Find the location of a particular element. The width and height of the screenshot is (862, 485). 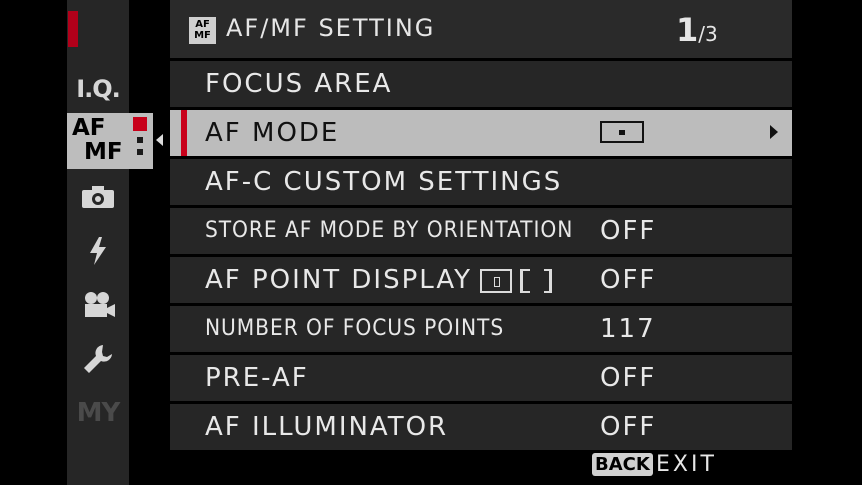

camera-icon is located at coordinates (98, 197).